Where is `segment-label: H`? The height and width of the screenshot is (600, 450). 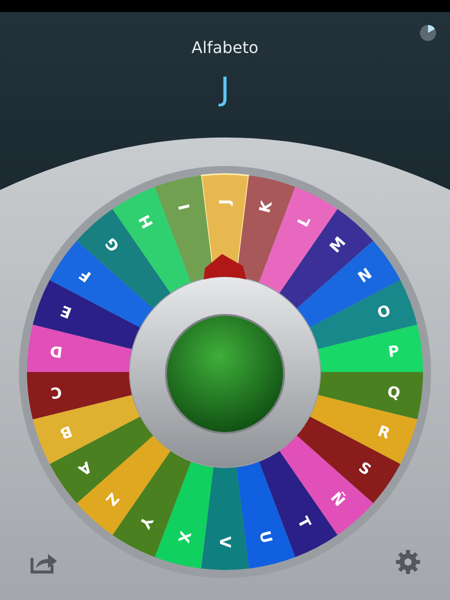
segment-label: H is located at coordinates (146, 222).